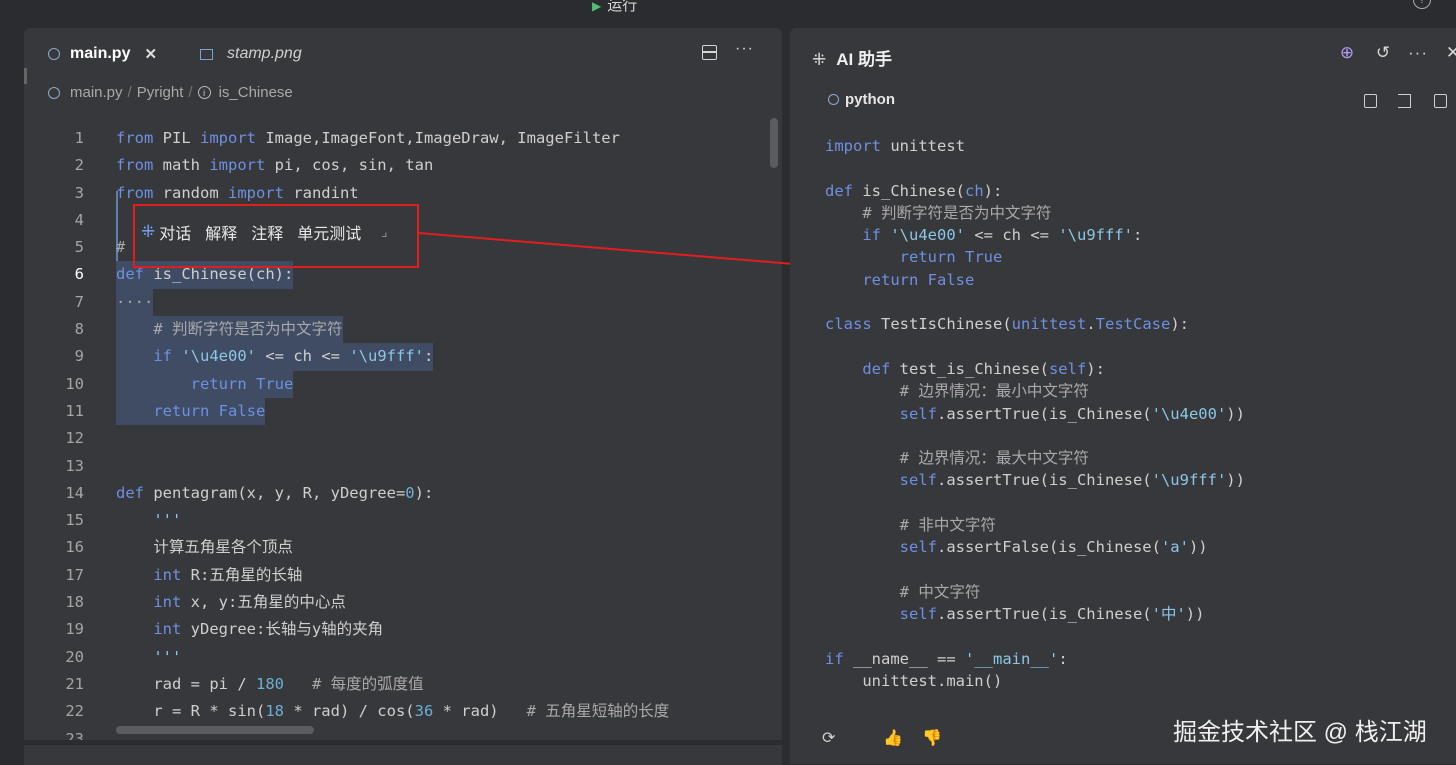 The image size is (1456, 765). Describe the element at coordinates (394, 411) in the screenshot. I see `code-line: 11 return False` at that location.